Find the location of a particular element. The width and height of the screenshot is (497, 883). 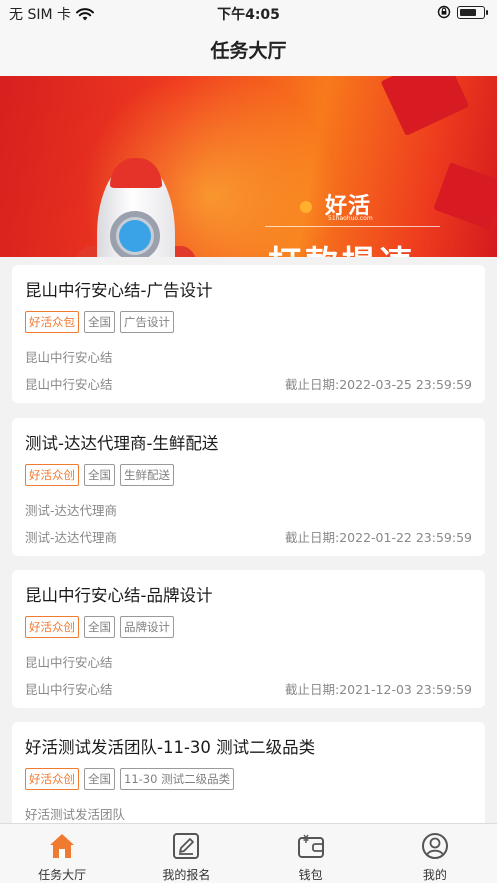

task-publisher: 测试-达达代理商 is located at coordinates (71, 537).